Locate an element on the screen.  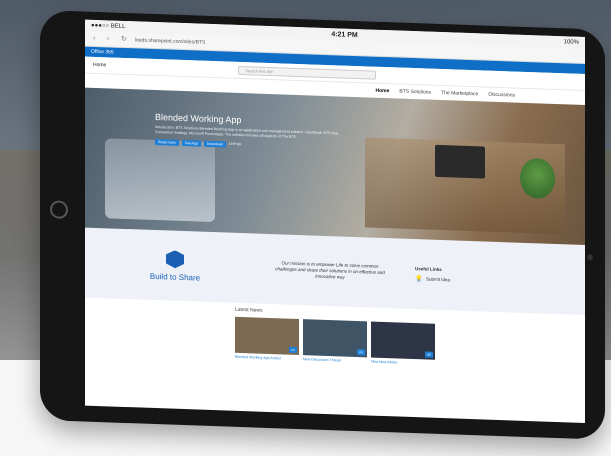
useful-link-label: Submit Idea is located at coordinates (438, 279).